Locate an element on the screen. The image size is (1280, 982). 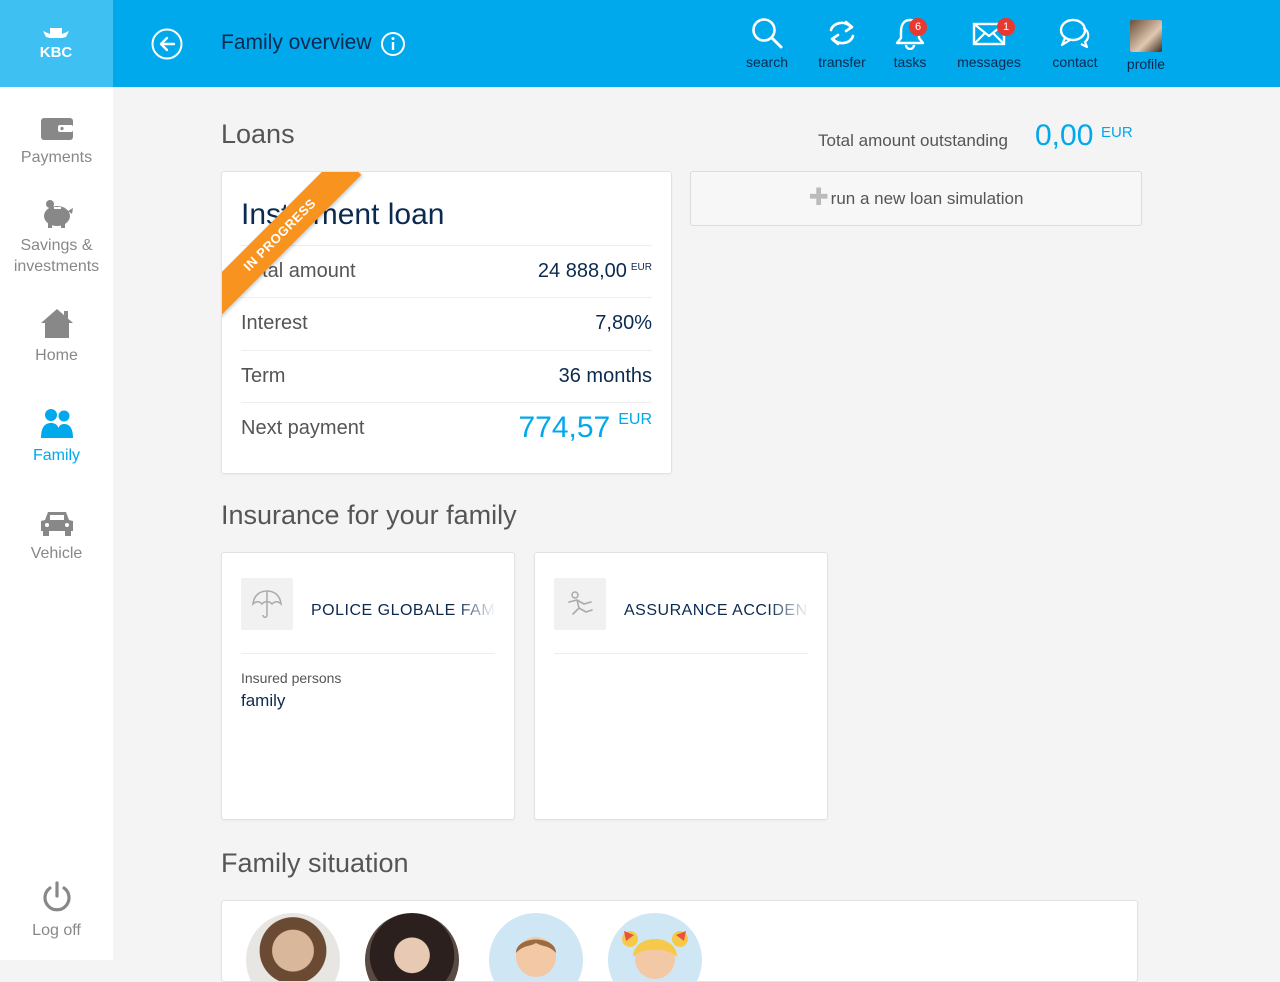
insurance-name: POLICE GLOBALE FAMILIALE is located at coordinates (403, 611).